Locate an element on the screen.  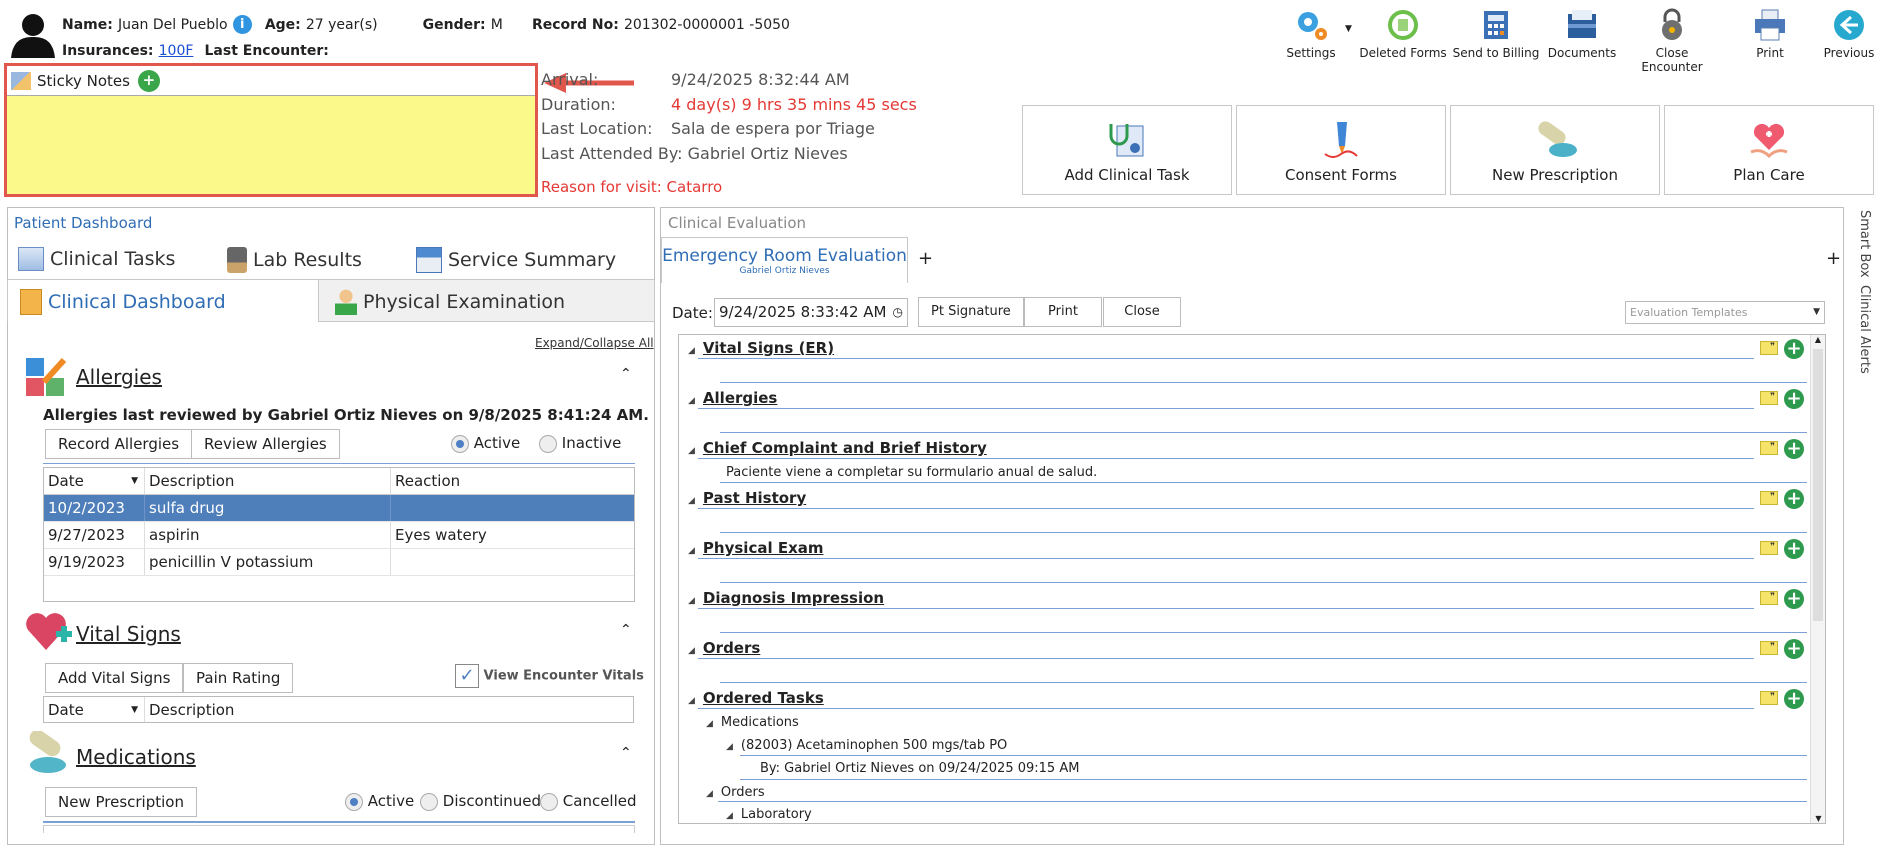
table-header: Date ▼ Description Reaction is located at coordinates (339, 481).